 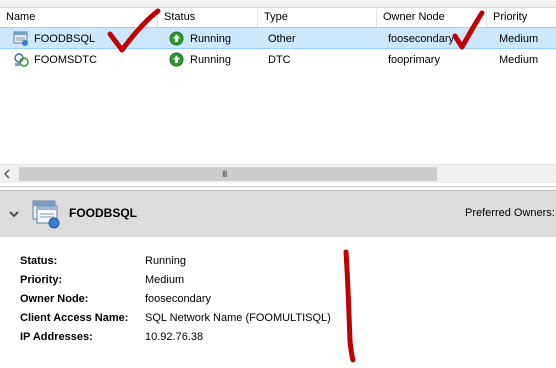 I want to click on list-header: Name Status Type Owner Node Priority, so click(x=278, y=18).